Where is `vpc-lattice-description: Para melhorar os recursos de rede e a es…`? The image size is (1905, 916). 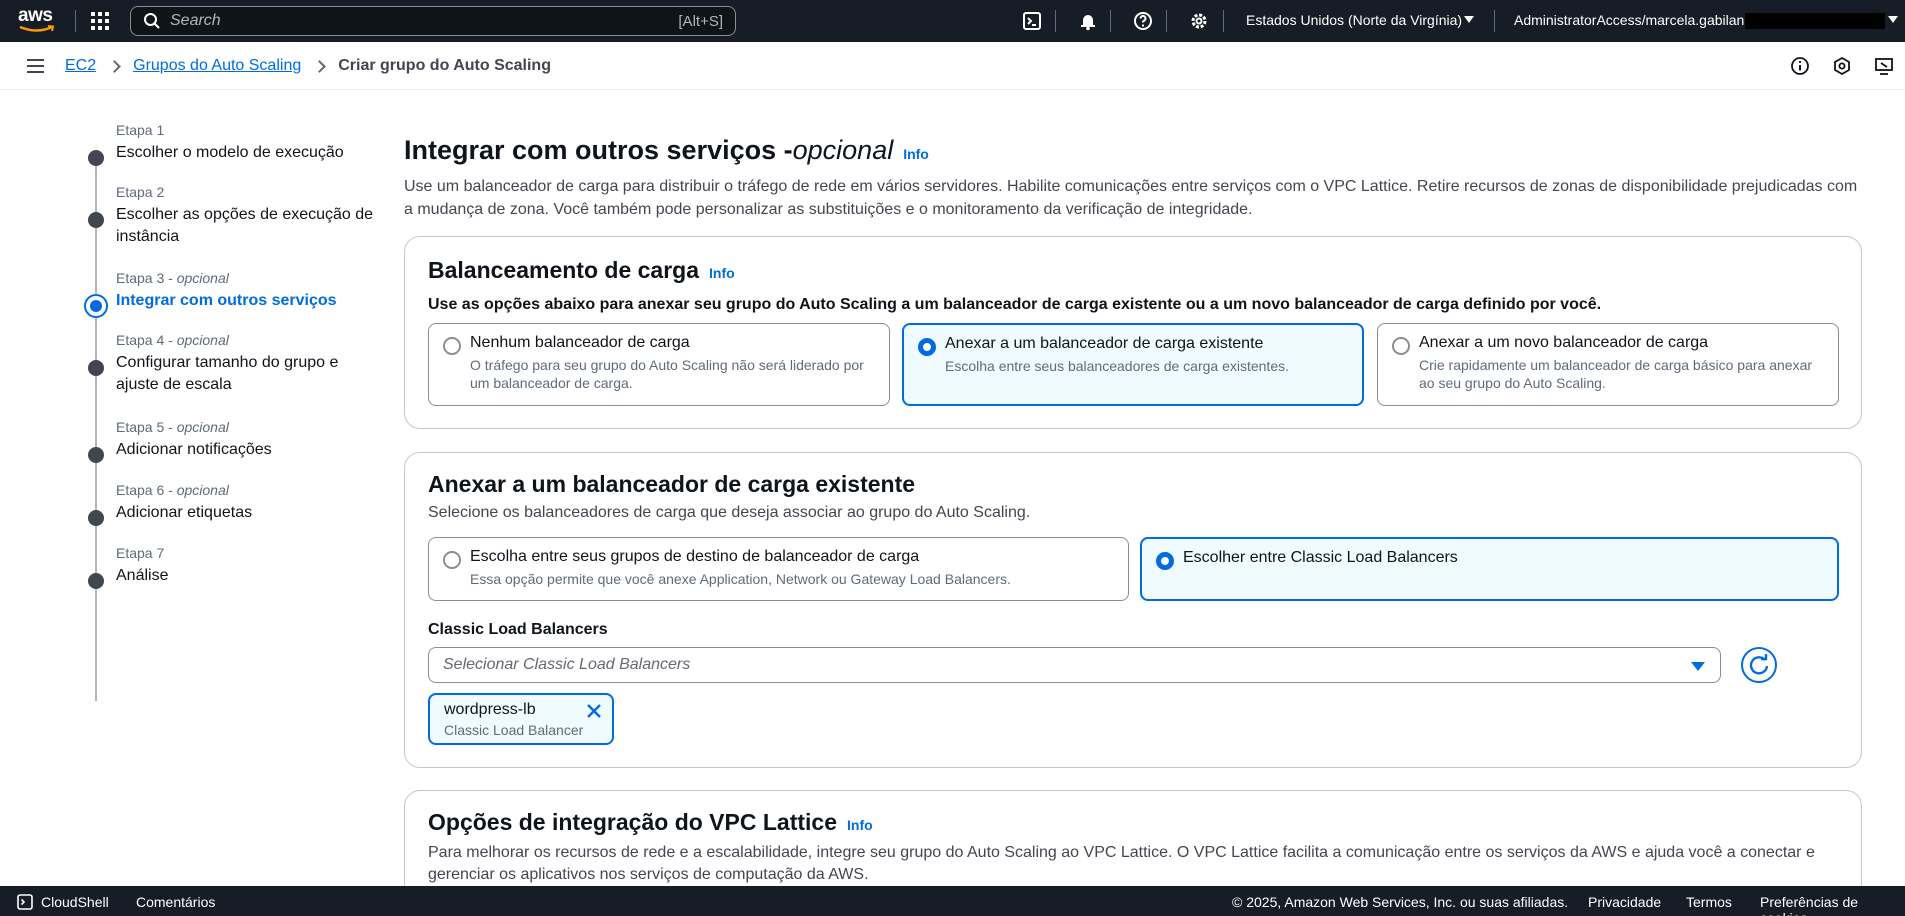
vpc-lattice-description: Para melhorar os recursos de rede e a es… is located at coordinates (1121, 863).